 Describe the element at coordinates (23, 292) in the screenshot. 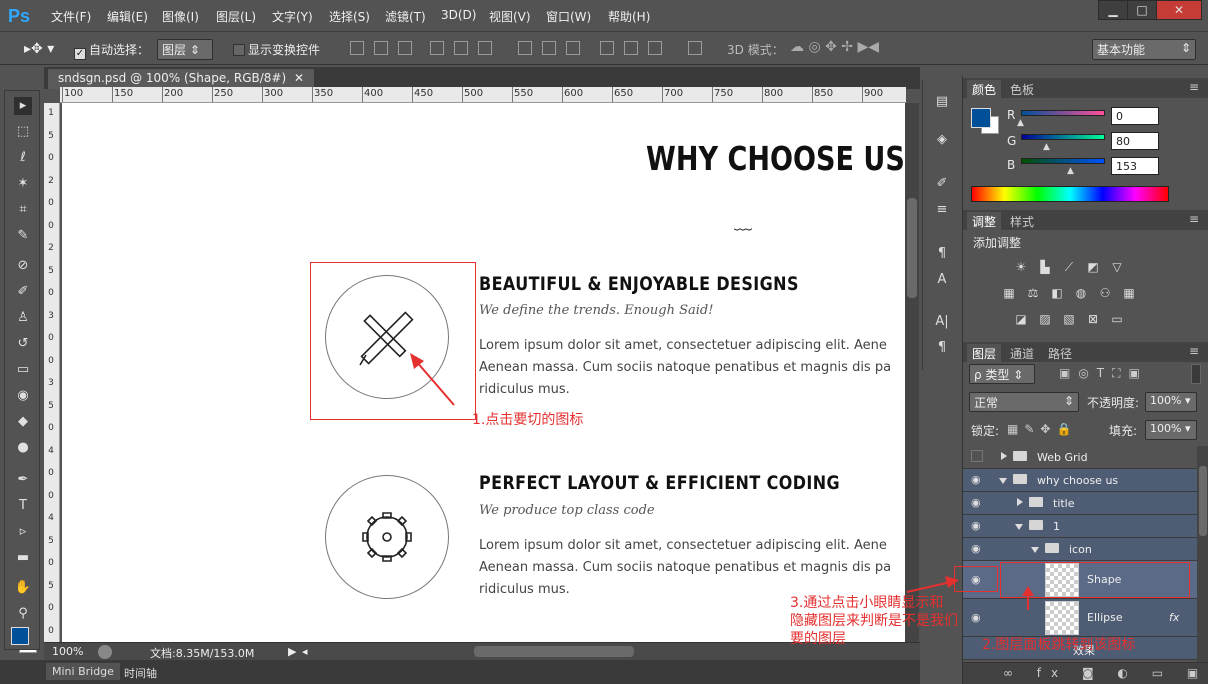

I see `brush-tool-icon: ✐` at that location.